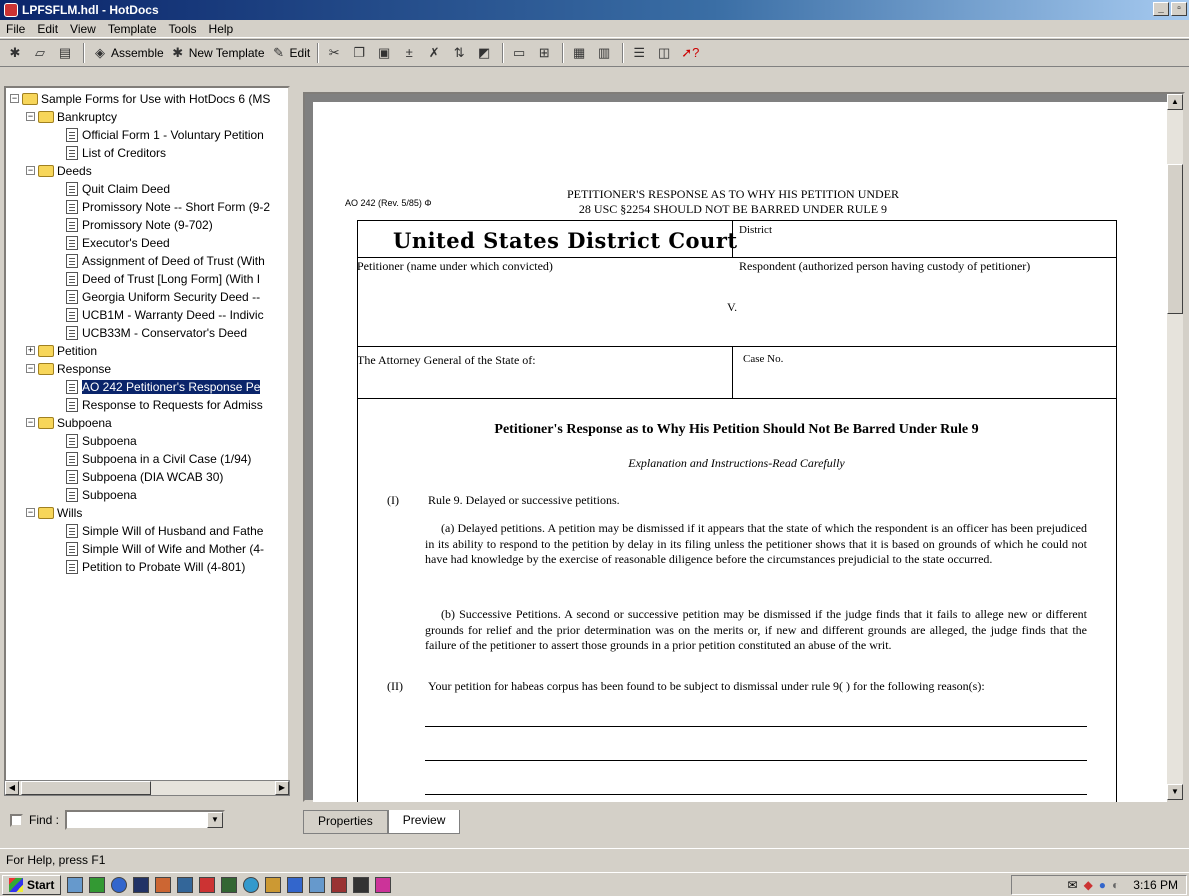  Describe the element at coordinates (165, 314) in the screenshot. I see `tree-item-ucb1m: UCB1M - Warranty Deed -- Indivic` at that location.